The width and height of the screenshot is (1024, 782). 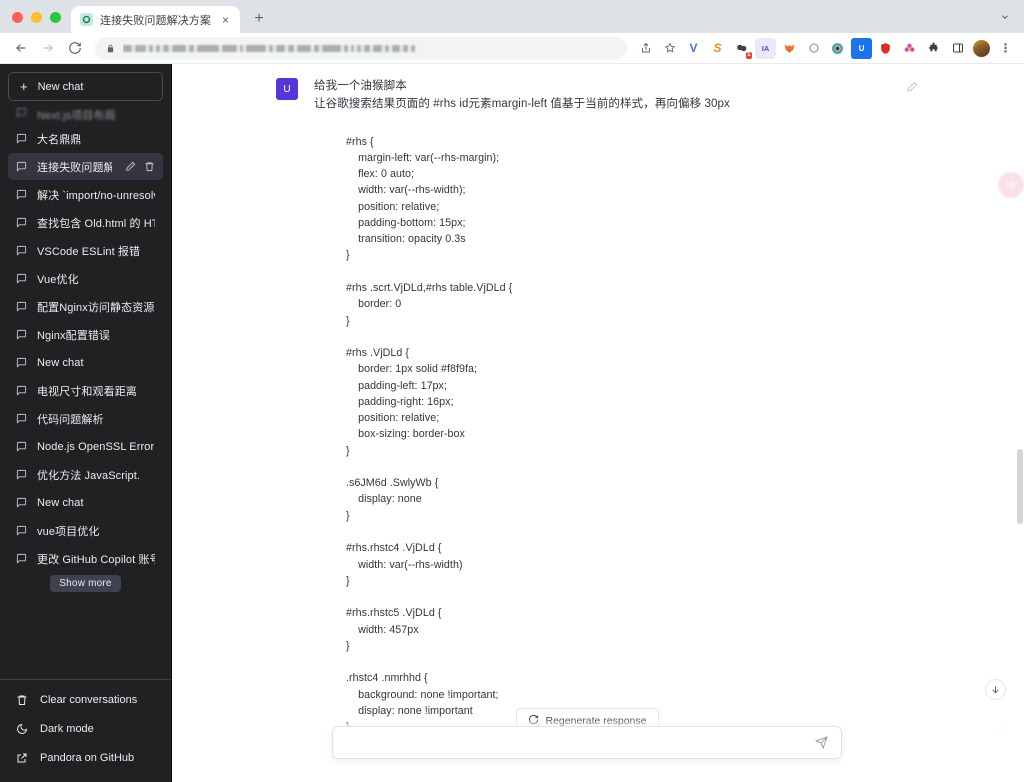 I want to click on pandora-github-link: Pandora on GitHub, so click(x=85, y=758).